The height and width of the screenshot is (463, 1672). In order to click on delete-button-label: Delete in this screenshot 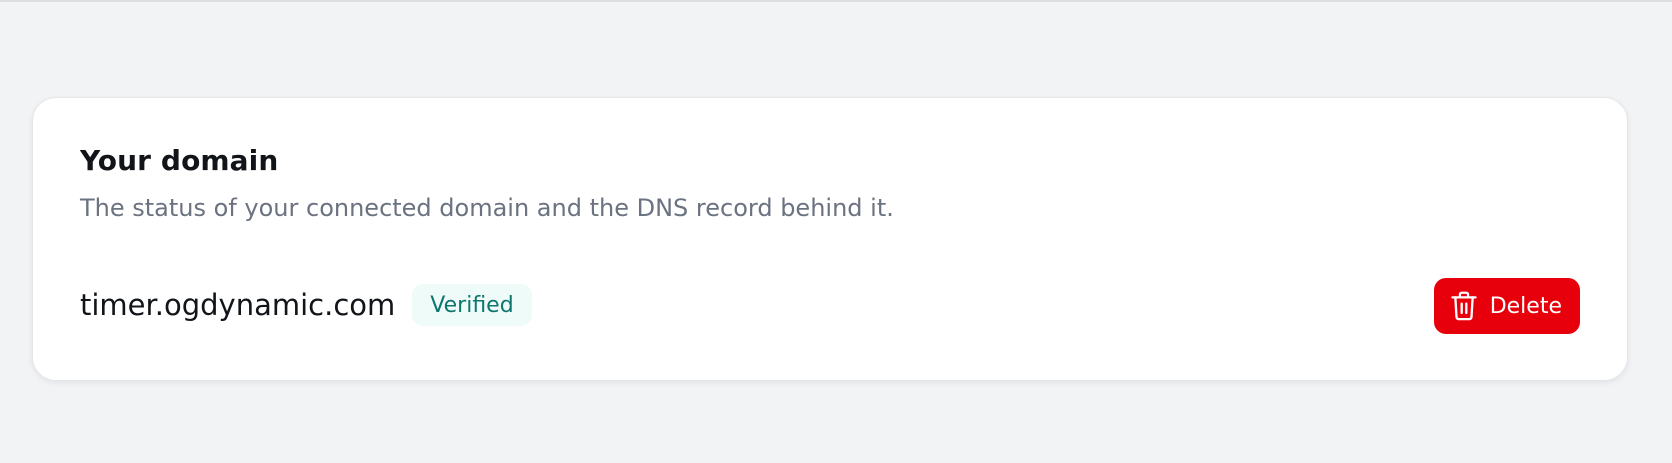, I will do `click(1525, 306)`.